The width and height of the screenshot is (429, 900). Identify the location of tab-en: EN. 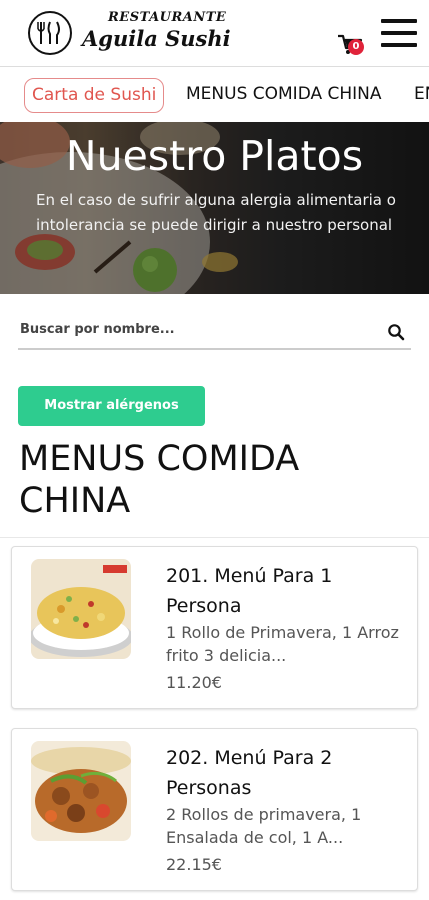
(421, 95).